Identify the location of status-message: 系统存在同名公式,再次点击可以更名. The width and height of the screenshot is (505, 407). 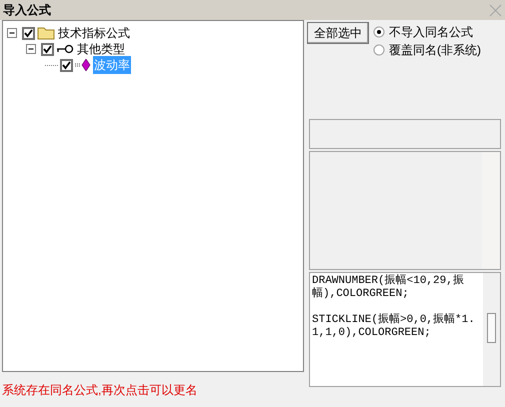
(100, 390).